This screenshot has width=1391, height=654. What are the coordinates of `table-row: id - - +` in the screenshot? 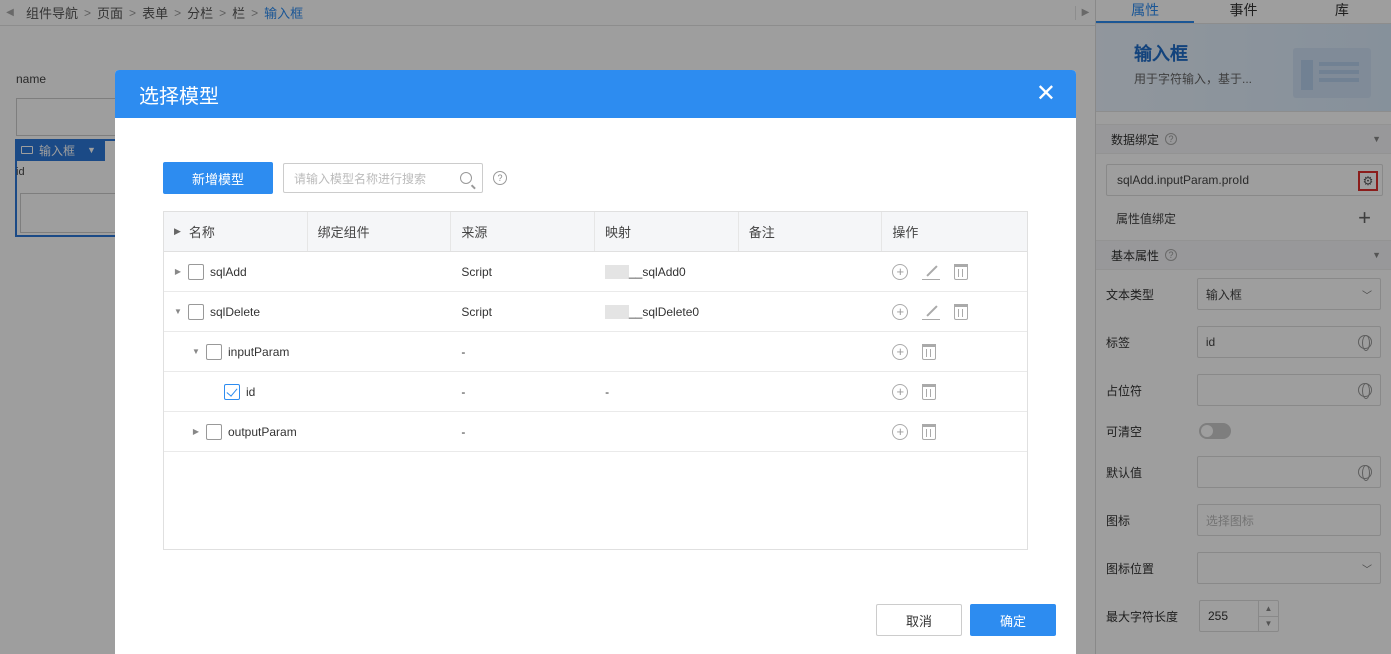 It's located at (595, 392).